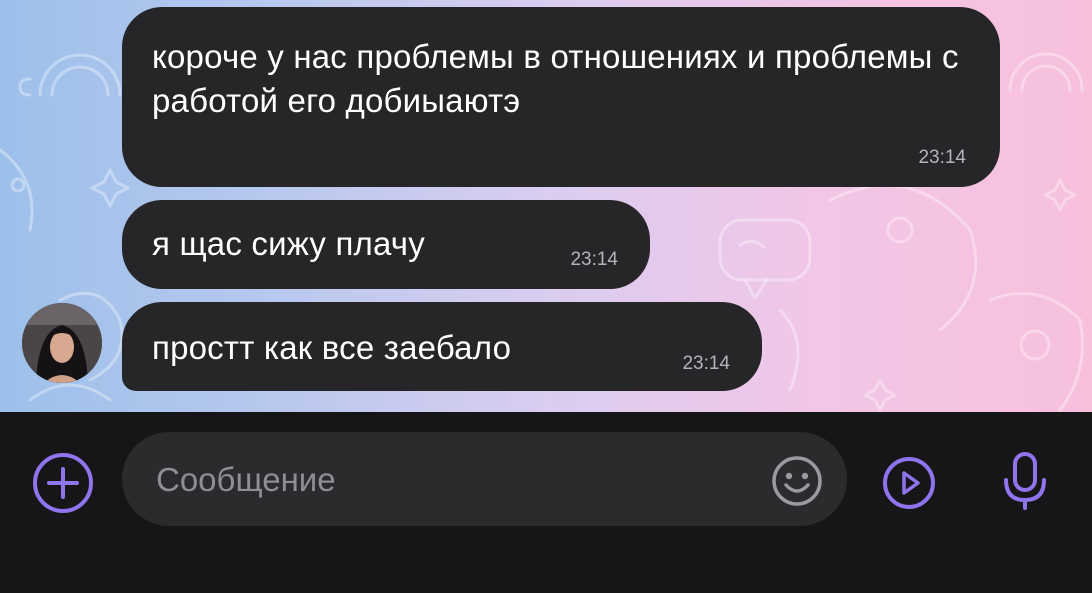 This screenshot has height=593, width=1092. I want to click on emoji-button, so click(797, 481).